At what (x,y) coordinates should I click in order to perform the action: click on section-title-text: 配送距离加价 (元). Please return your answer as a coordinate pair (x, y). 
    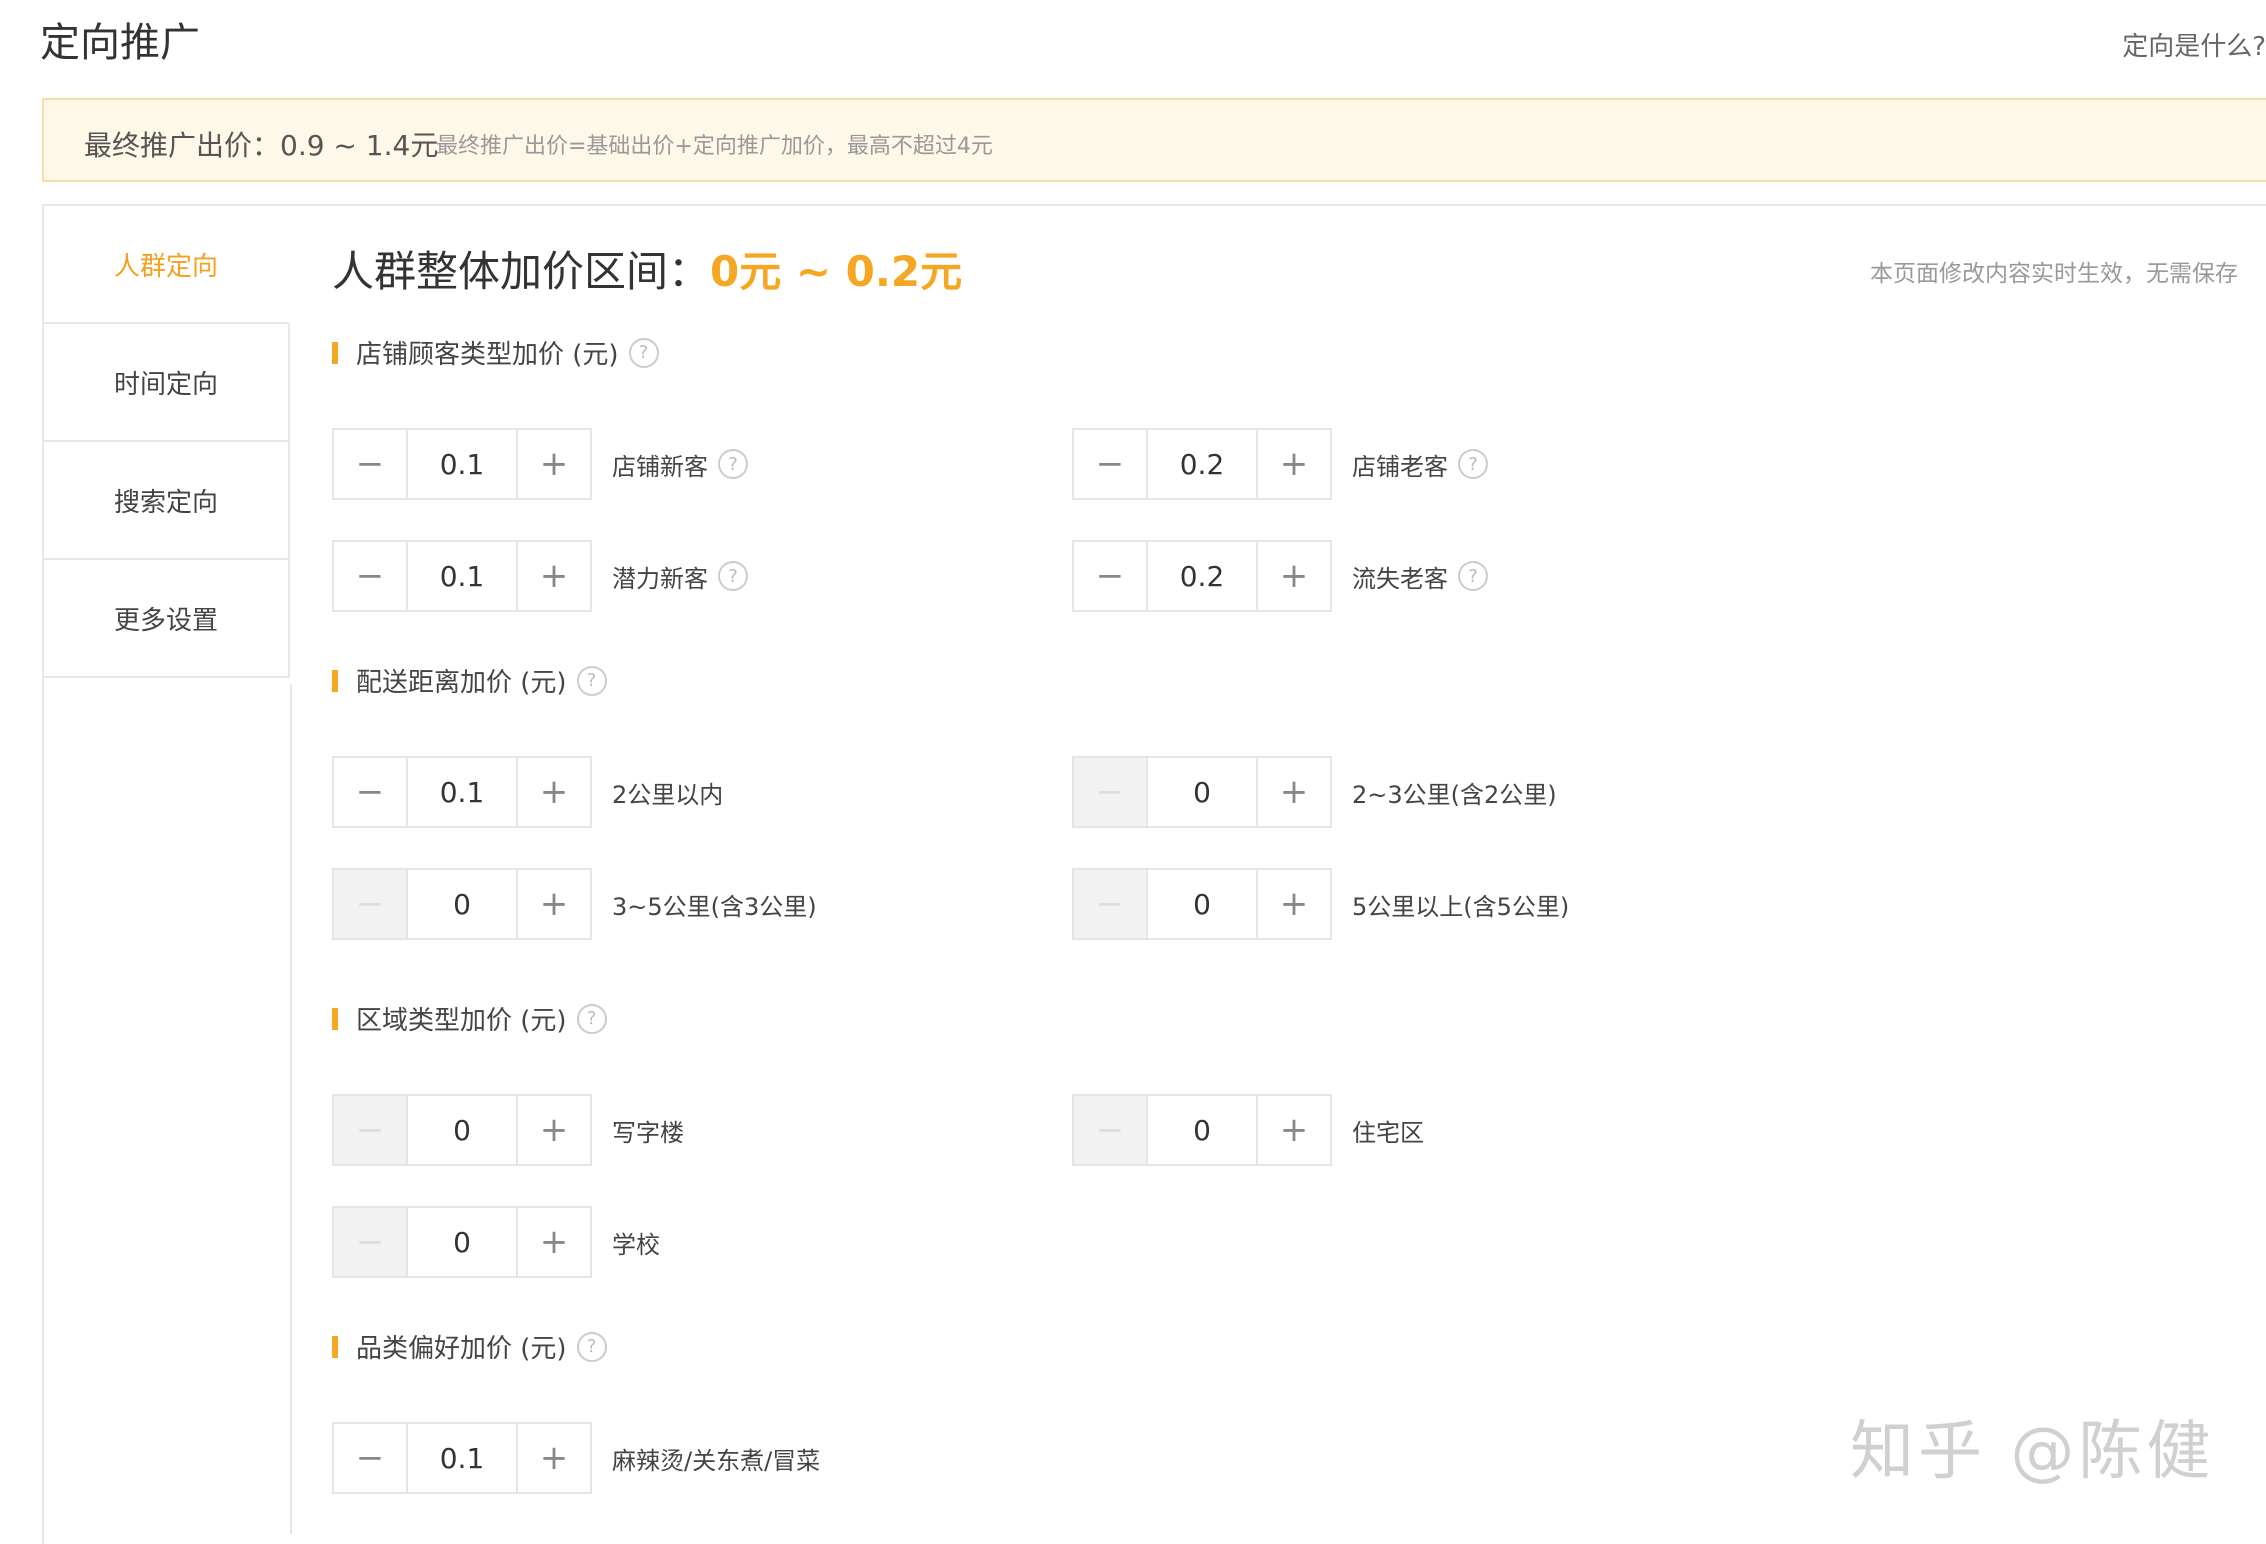
    Looking at the image, I should click on (461, 683).